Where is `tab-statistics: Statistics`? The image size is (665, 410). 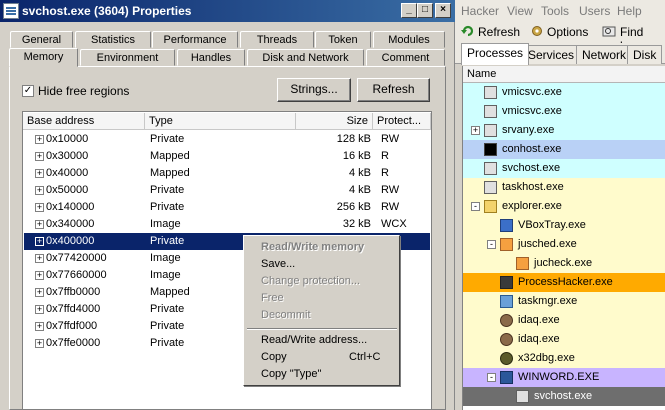
tab-statistics: Statistics is located at coordinates (113, 39).